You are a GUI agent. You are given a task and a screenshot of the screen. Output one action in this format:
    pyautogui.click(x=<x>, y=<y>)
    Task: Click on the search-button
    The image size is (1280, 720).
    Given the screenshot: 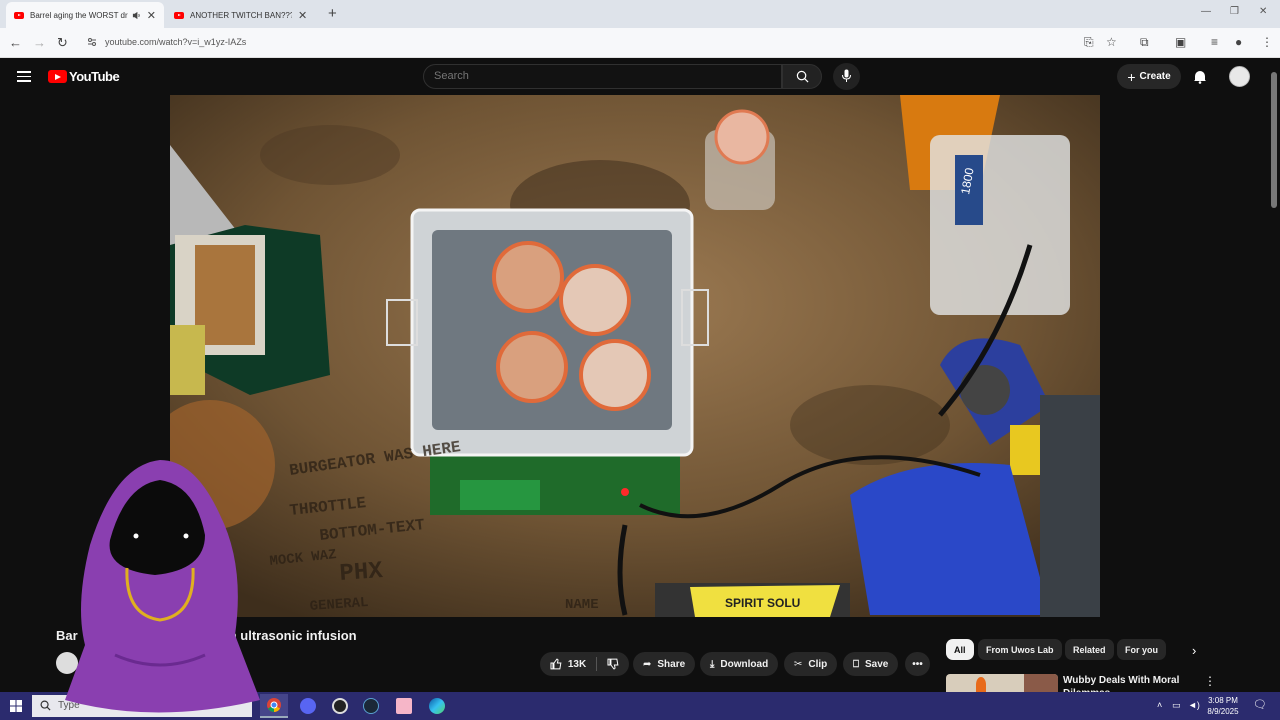 What is the action you would take?
    pyautogui.click(x=802, y=76)
    